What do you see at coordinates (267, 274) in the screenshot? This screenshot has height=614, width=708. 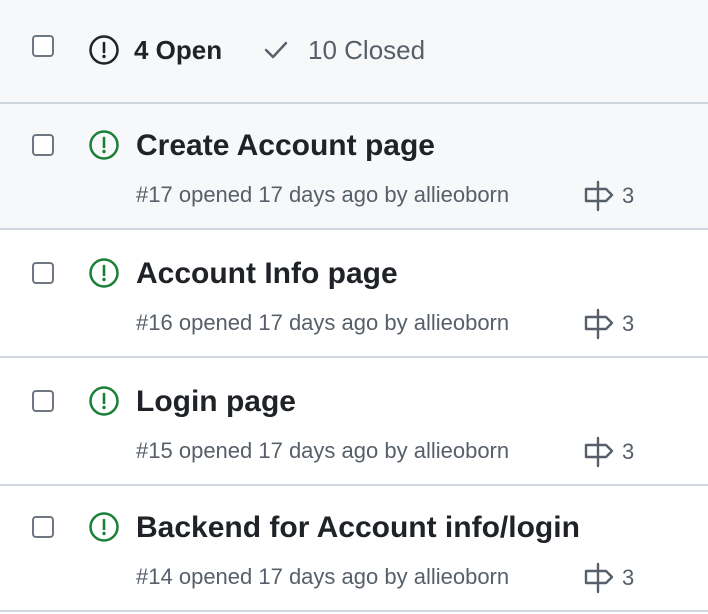 I see `issue-title-link: Account Info page` at bounding box center [267, 274].